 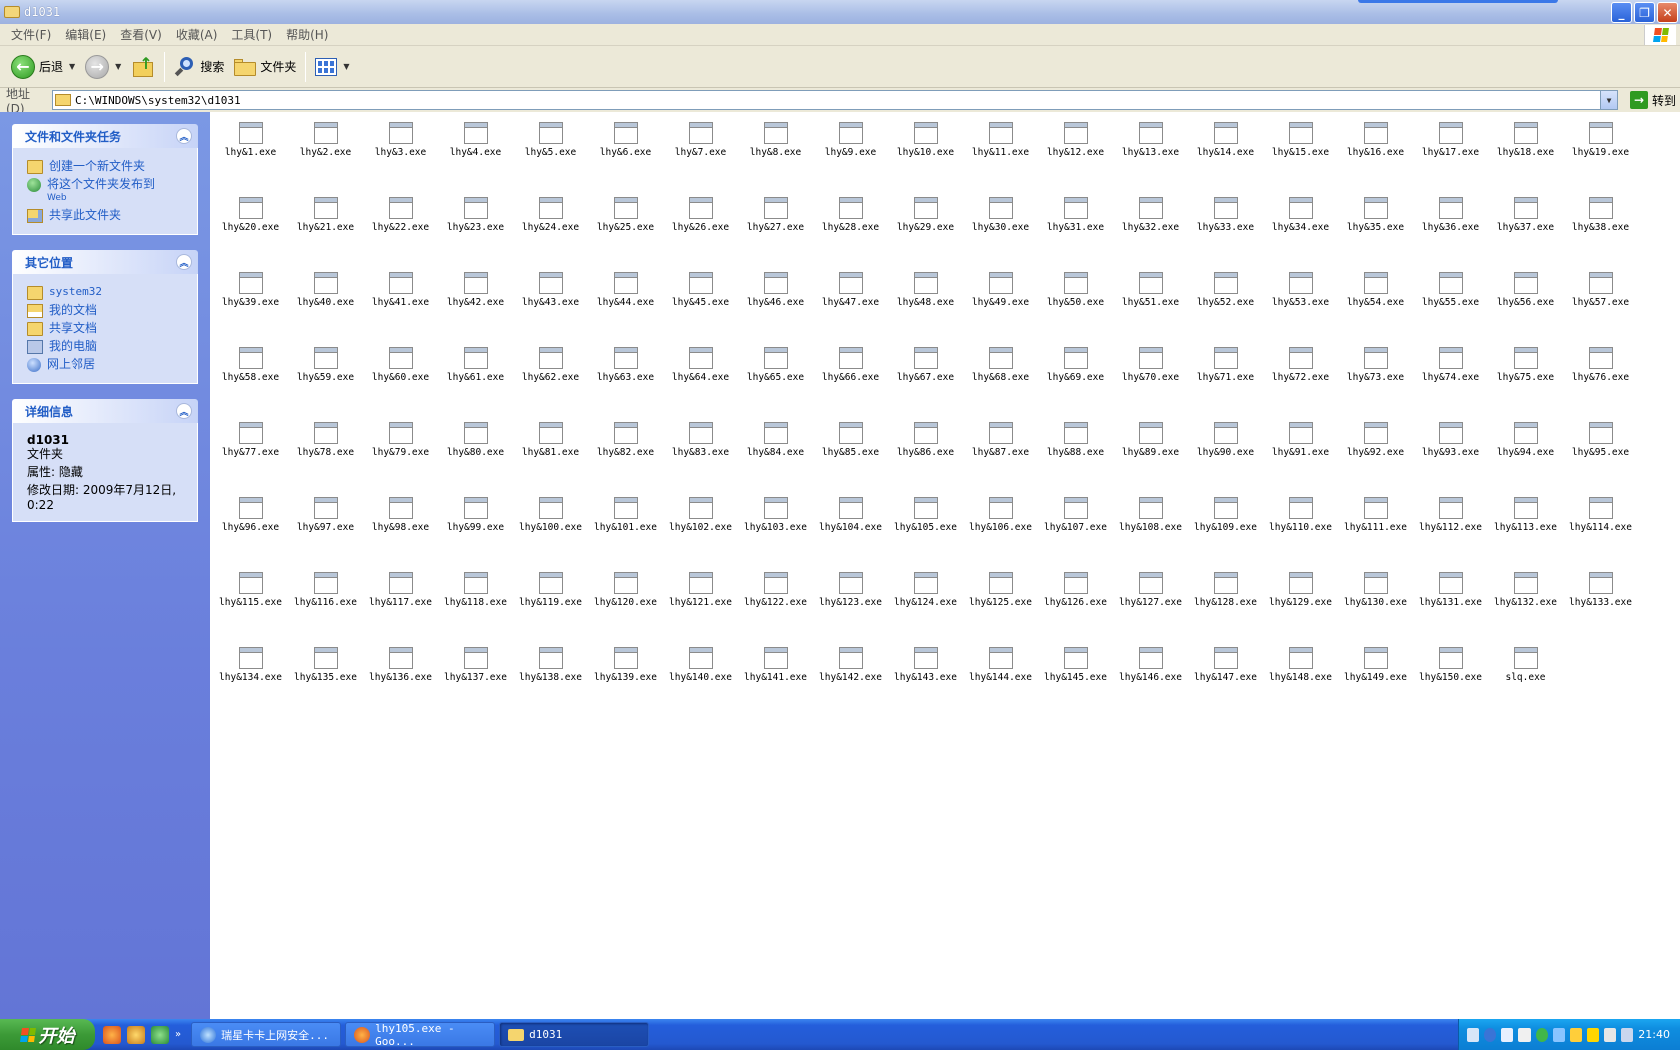 What do you see at coordinates (1075, 367) in the screenshot?
I see `file-item: lhy&69.exe` at bounding box center [1075, 367].